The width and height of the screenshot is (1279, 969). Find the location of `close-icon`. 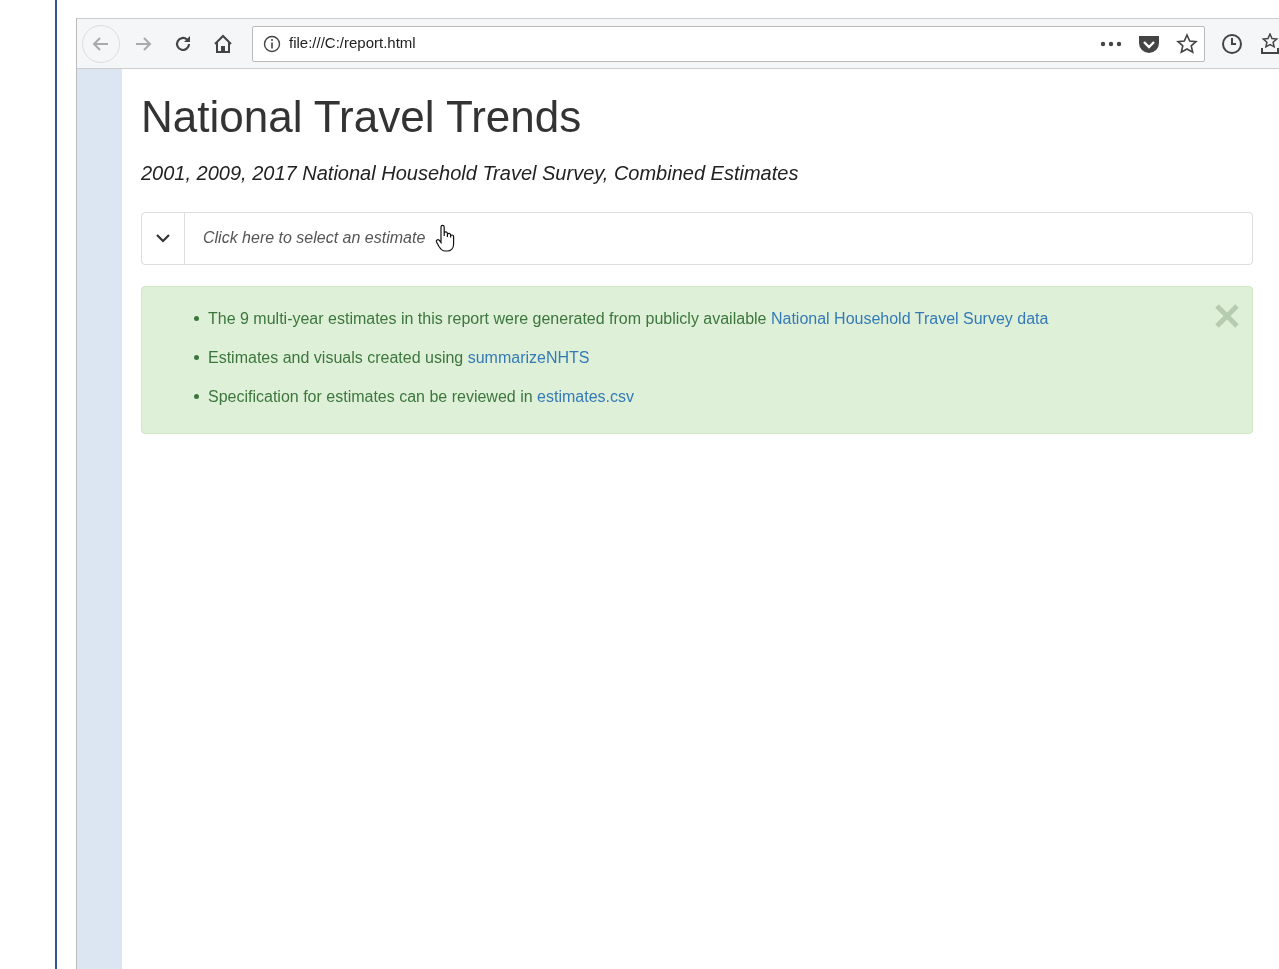

close-icon is located at coordinates (1227, 315).